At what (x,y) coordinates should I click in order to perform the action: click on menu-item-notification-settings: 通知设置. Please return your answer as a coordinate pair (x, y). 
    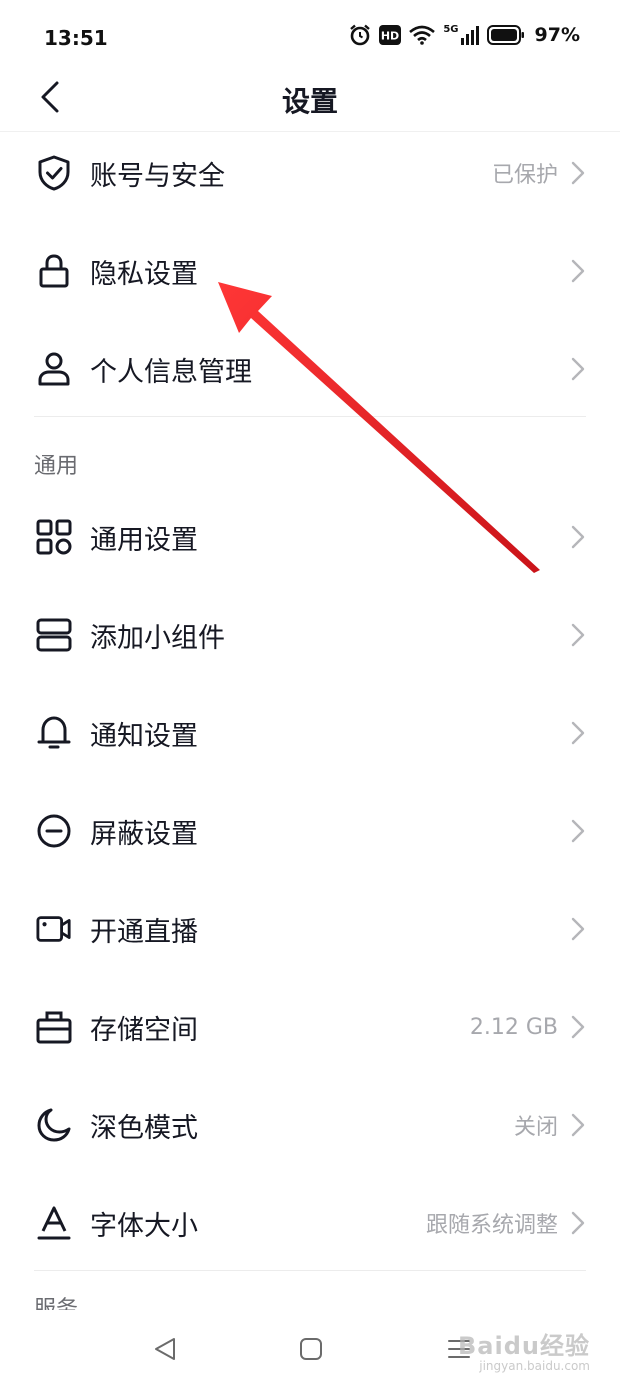
    Looking at the image, I should click on (310, 733).